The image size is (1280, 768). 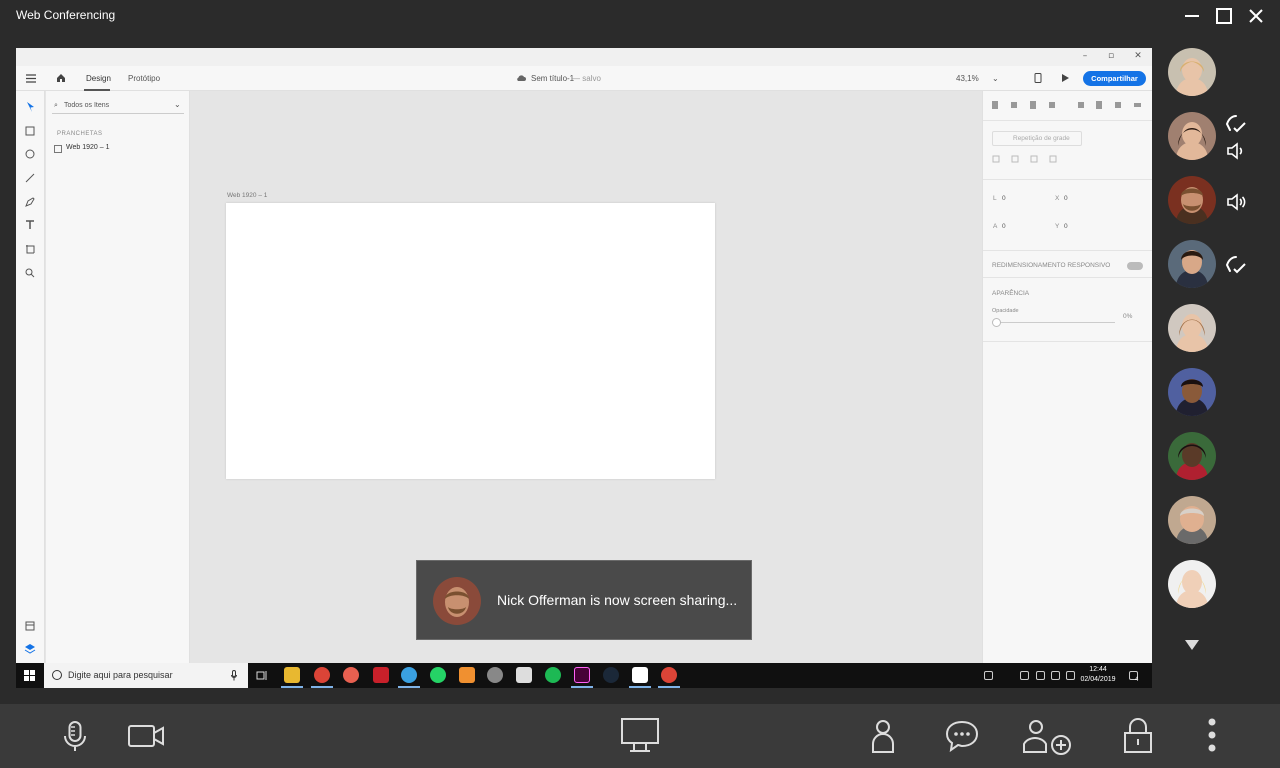 I want to click on volume-icon, so click(x=1055, y=675).